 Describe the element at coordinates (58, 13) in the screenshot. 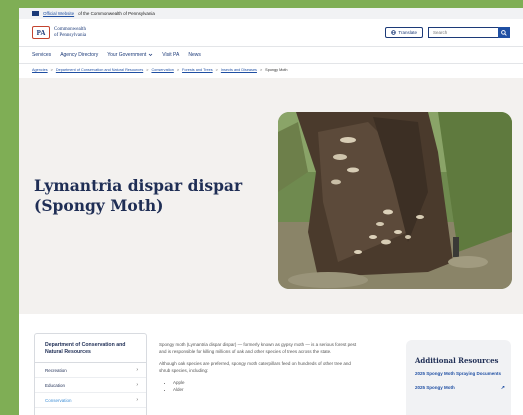

I see `official-website-link: Official Website` at that location.